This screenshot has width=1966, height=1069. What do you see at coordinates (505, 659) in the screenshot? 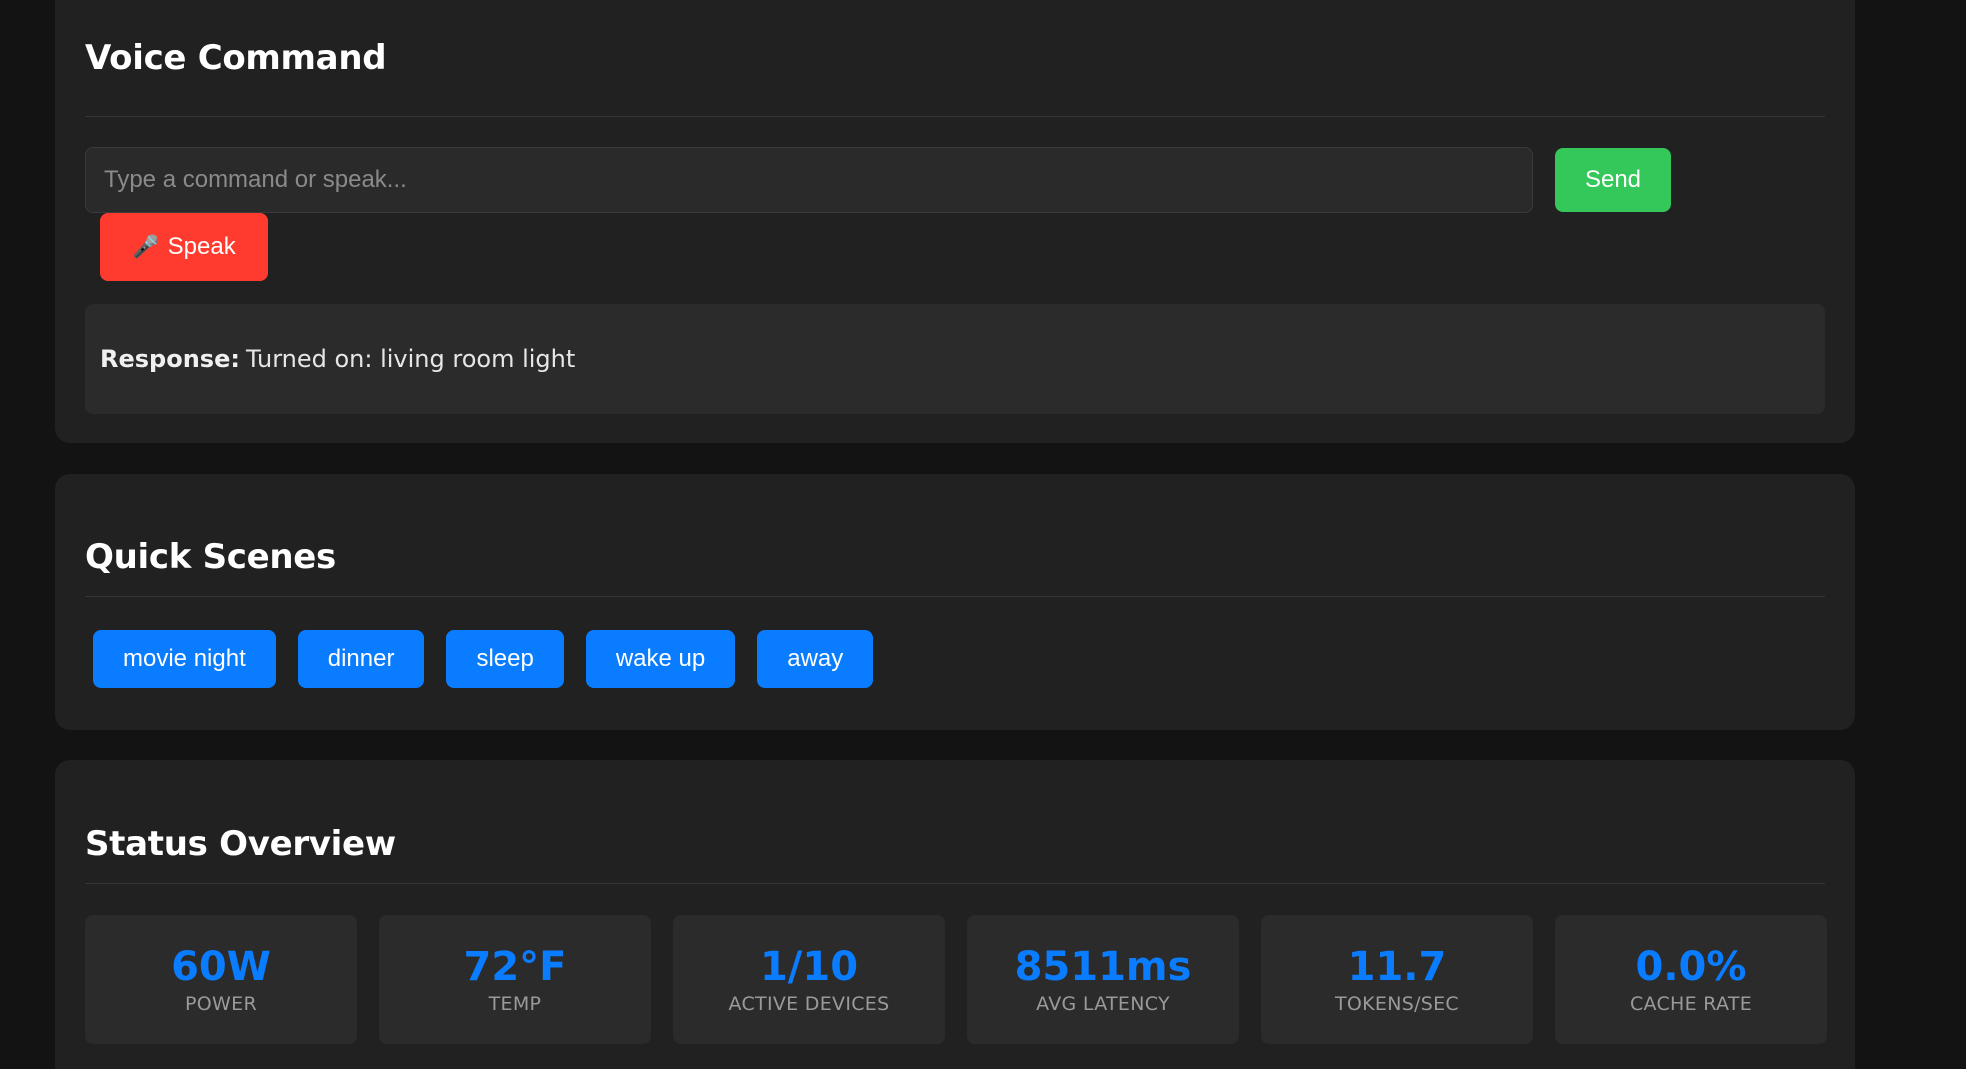
I see `scene-button-sleep: sleep` at bounding box center [505, 659].